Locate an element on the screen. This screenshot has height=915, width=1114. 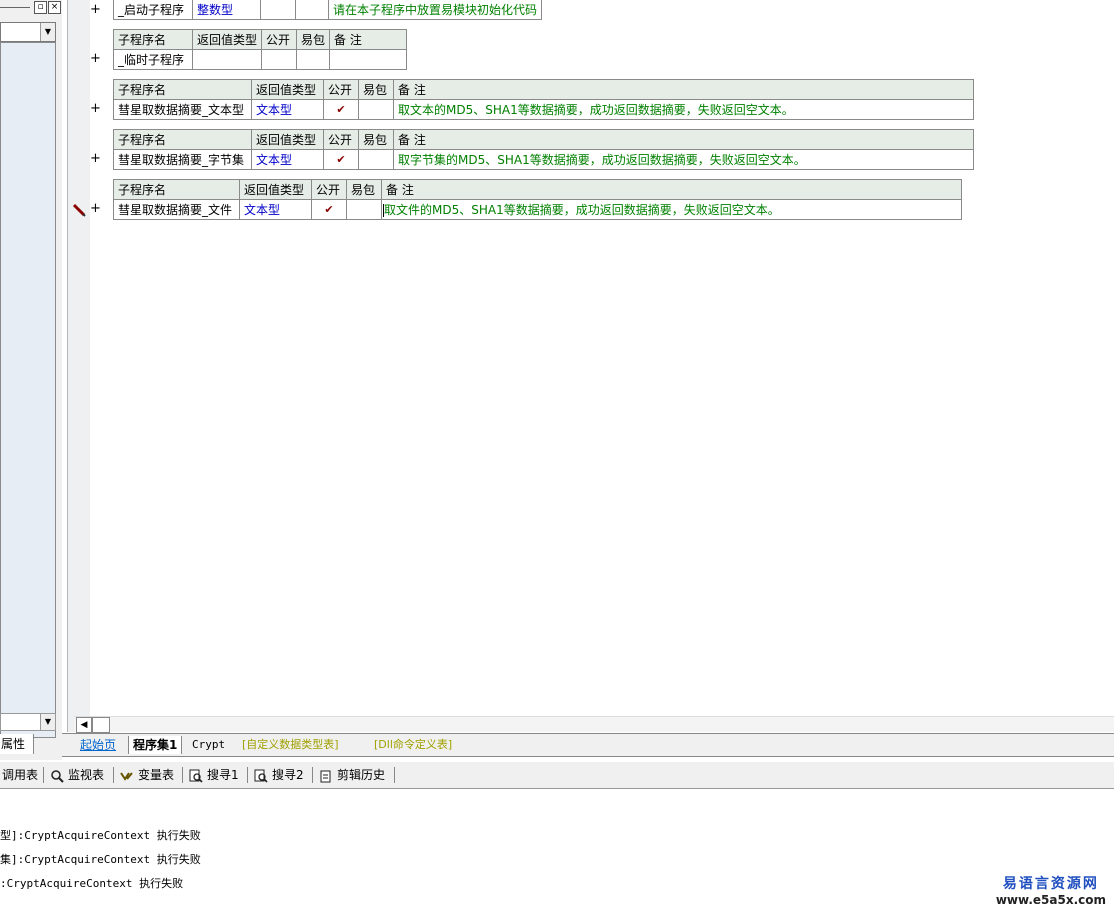
return-type-cell: 整数型 is located at coordinates (226, 10).